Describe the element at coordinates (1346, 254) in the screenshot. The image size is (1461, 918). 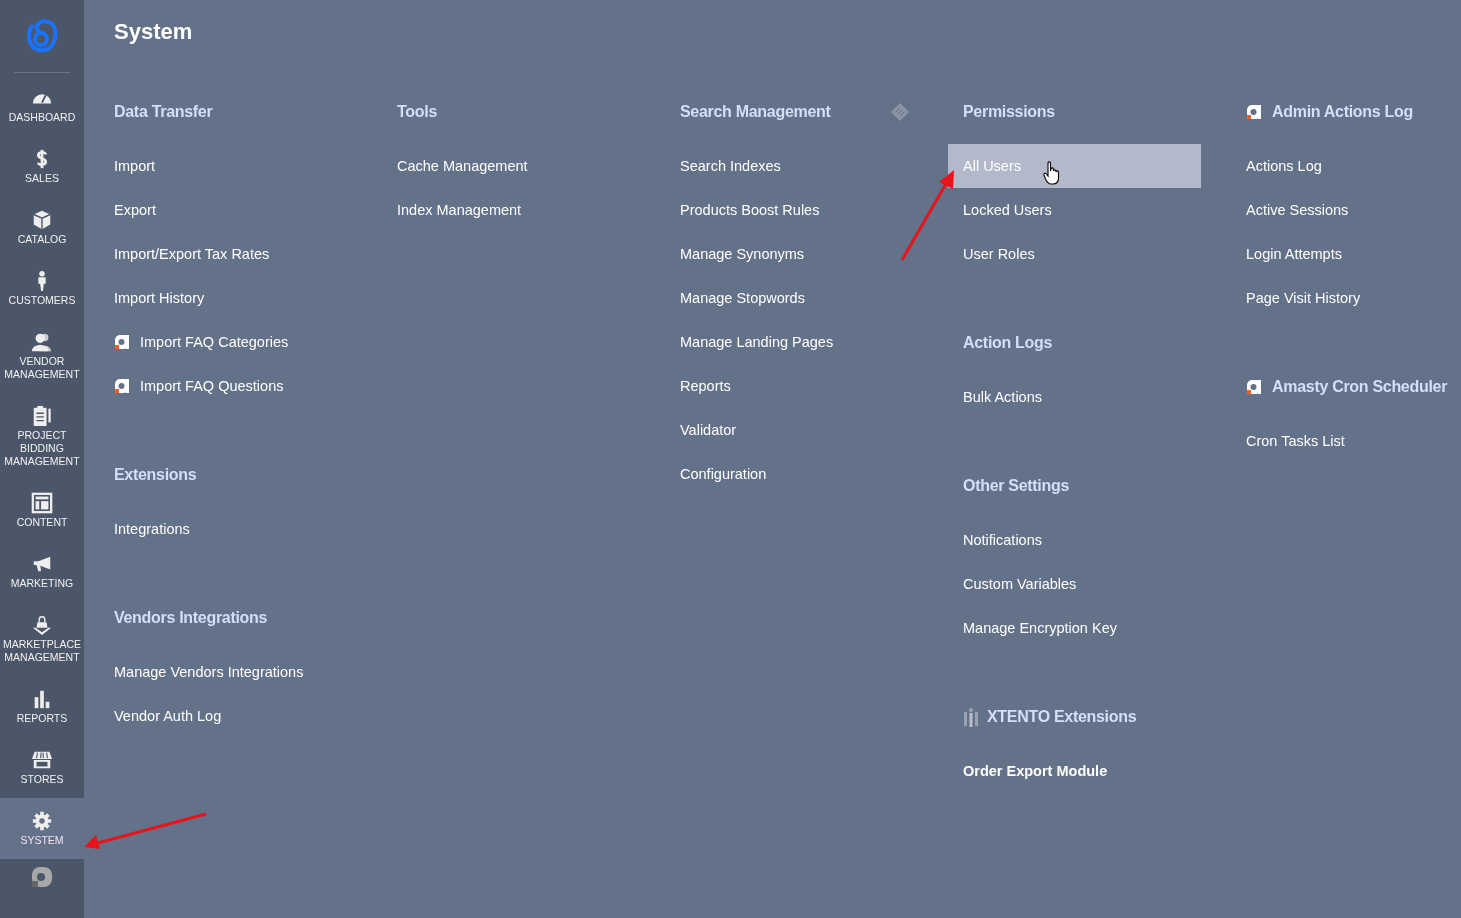
I see `menu-link: Login Attempts` at that location.